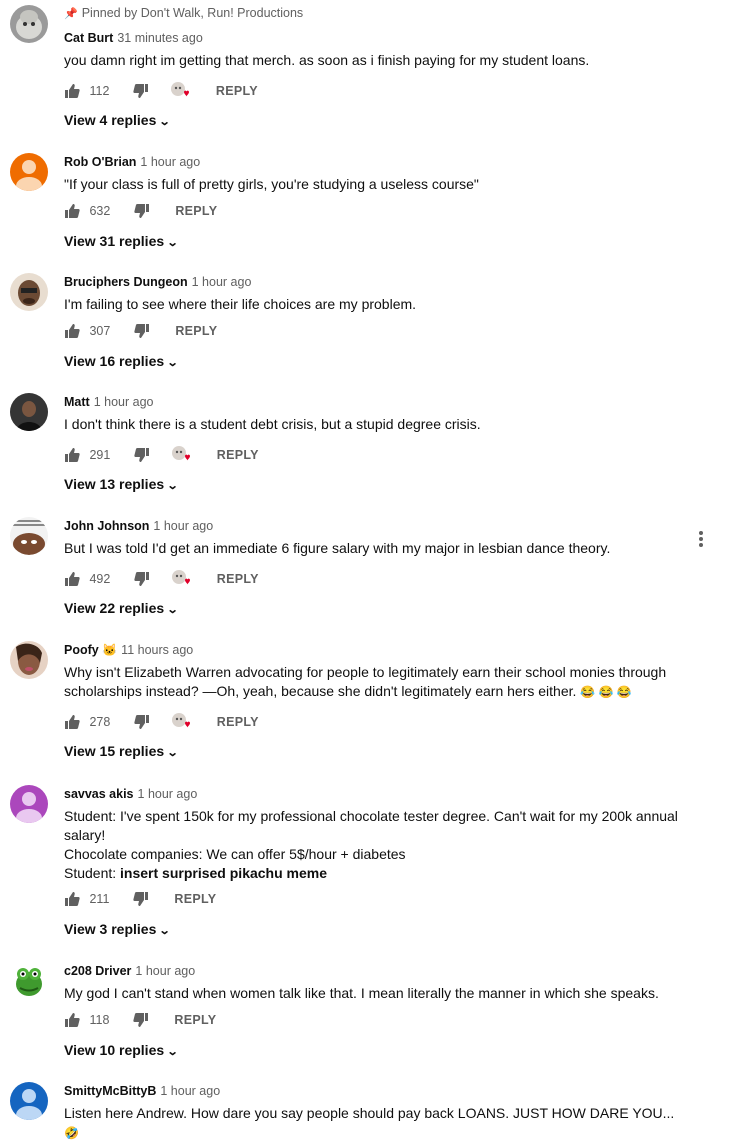  I want to click on author-name: c208 Driver, so click(97, 971).